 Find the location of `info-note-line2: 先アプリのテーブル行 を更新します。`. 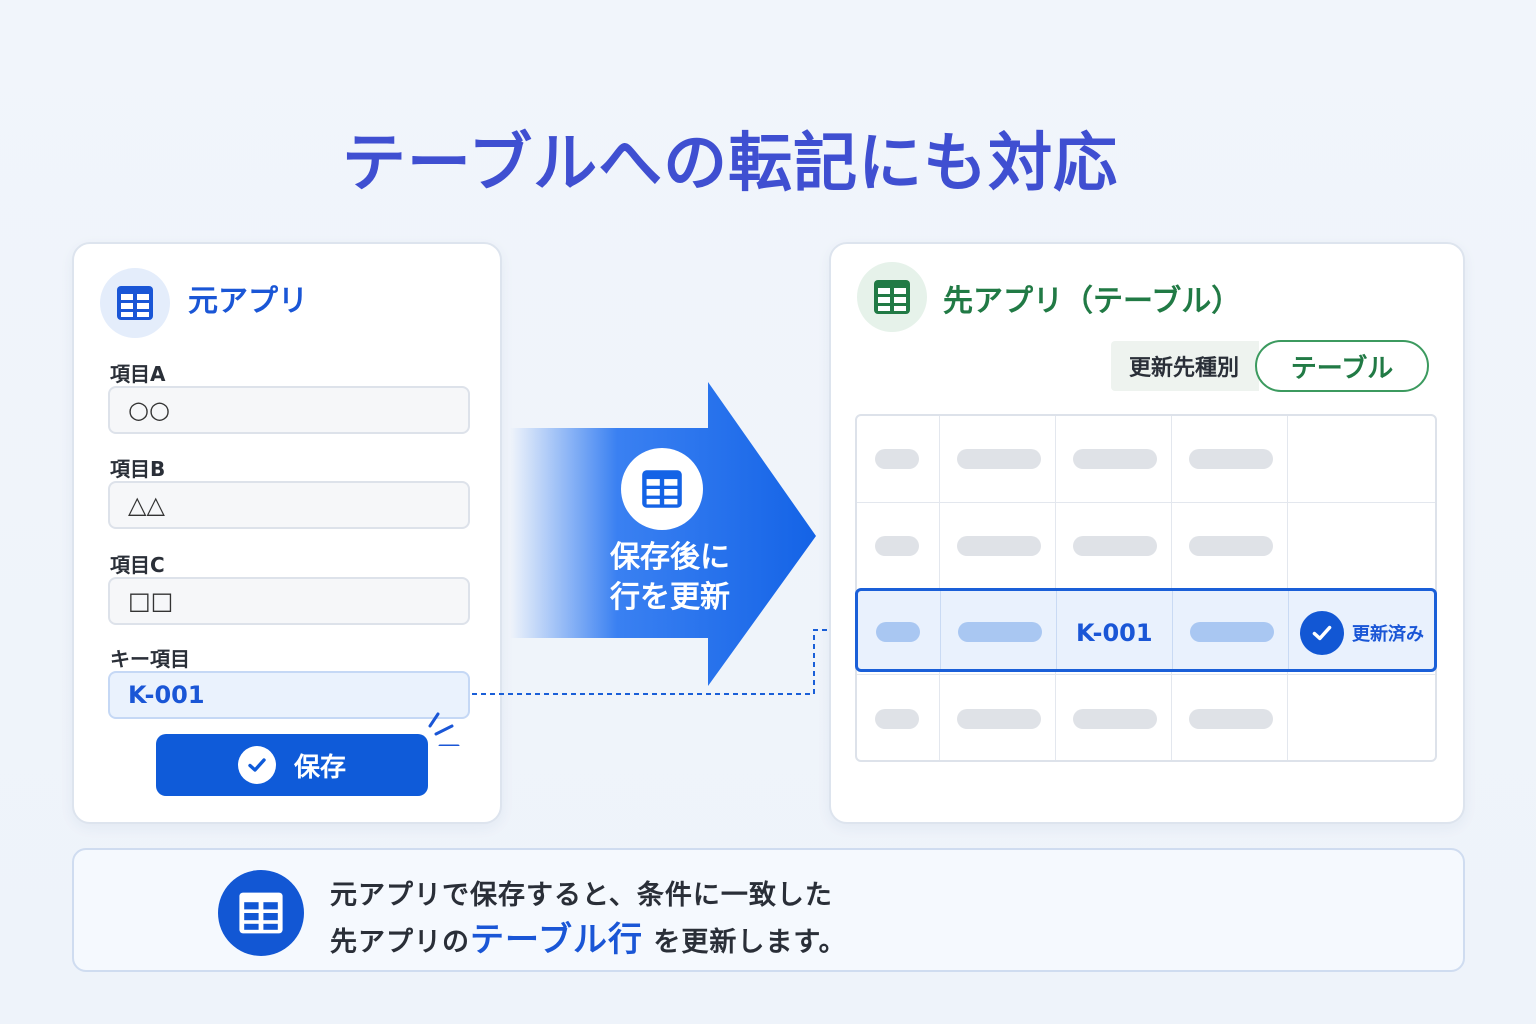

info-note-line2: 先アプリのテーブル行 を更新します。 is located at coordinates (588, 941).